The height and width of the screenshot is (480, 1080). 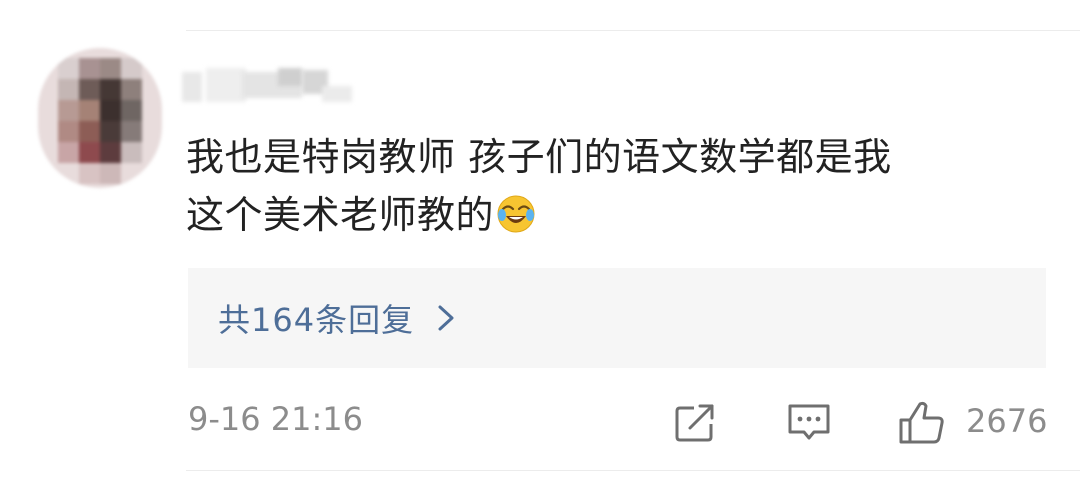 I want to click on chevron-right-icon, so click(x=446, y=318).